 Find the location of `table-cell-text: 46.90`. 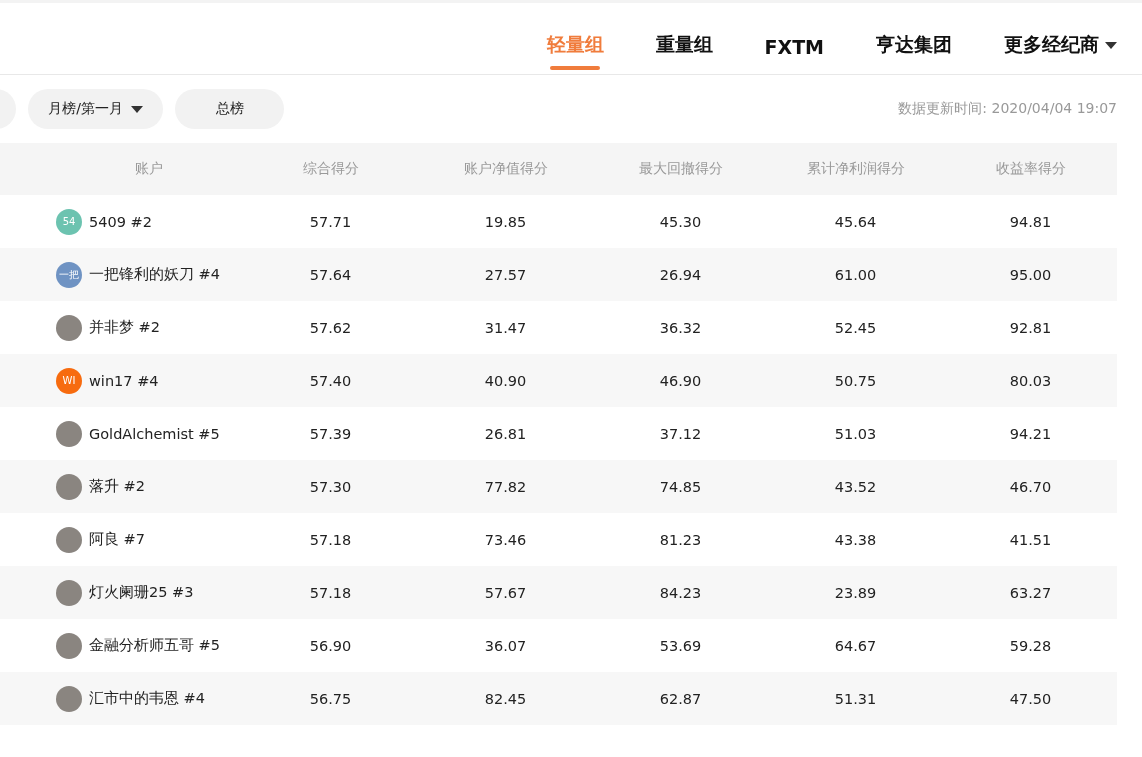

table-cell-text: 46.90 is located at coordinates (680, 380).